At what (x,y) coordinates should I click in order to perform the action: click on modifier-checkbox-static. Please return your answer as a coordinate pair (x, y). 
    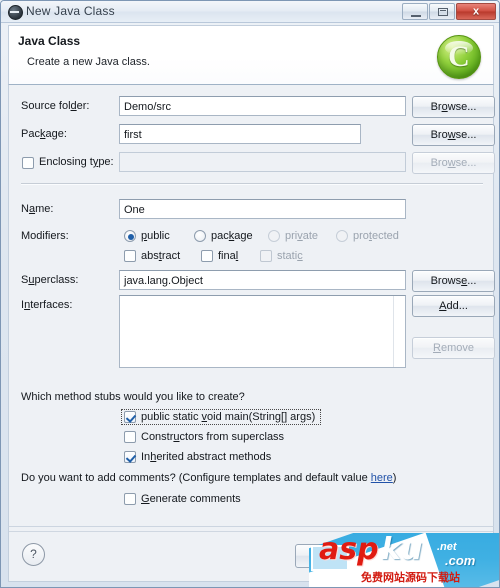
    Looking at the image, I should click on (266, 256).